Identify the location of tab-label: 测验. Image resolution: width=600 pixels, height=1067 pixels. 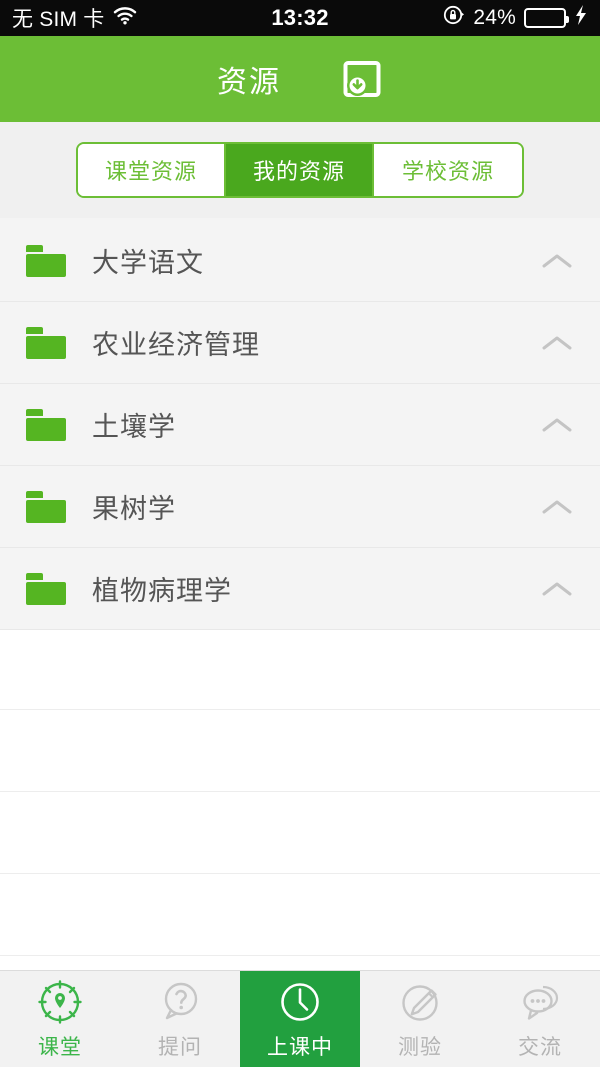
(420, 1047).